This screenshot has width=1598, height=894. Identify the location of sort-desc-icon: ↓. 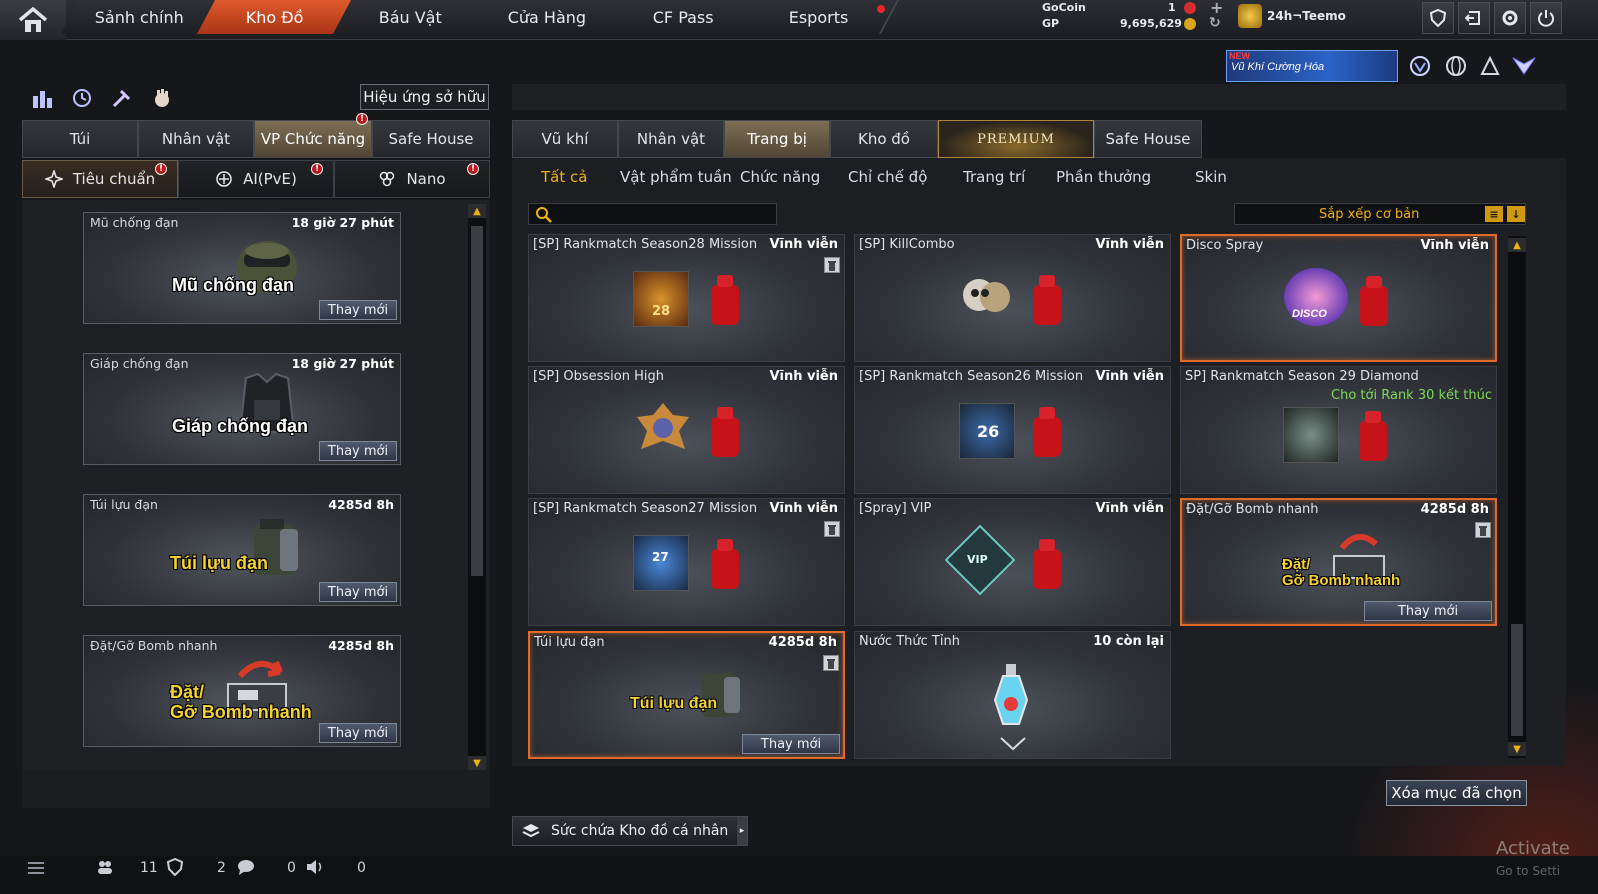
(1516, 214).